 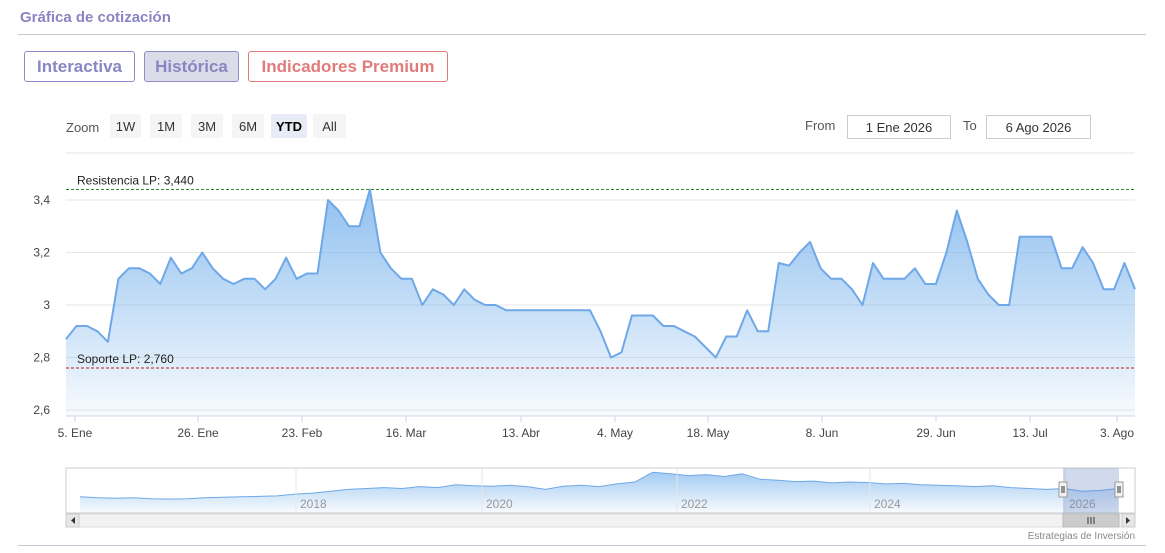 What do you see at coordinates (313, 504) in the screenshot?
I see `navigator-tick-label: 2018` at bounding box center [313, 504].